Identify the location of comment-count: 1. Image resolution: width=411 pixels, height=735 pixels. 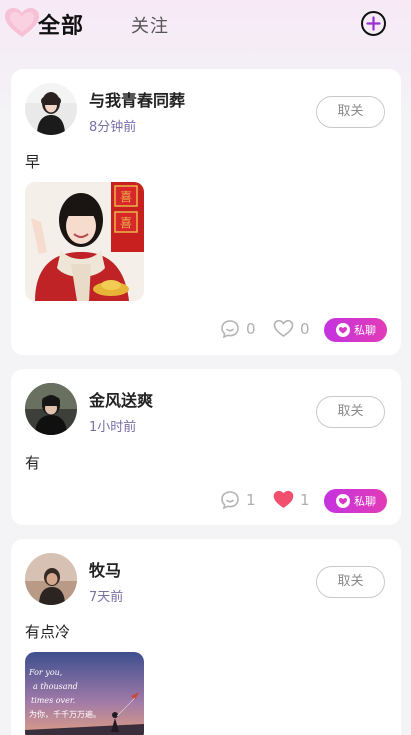
(251, 500).